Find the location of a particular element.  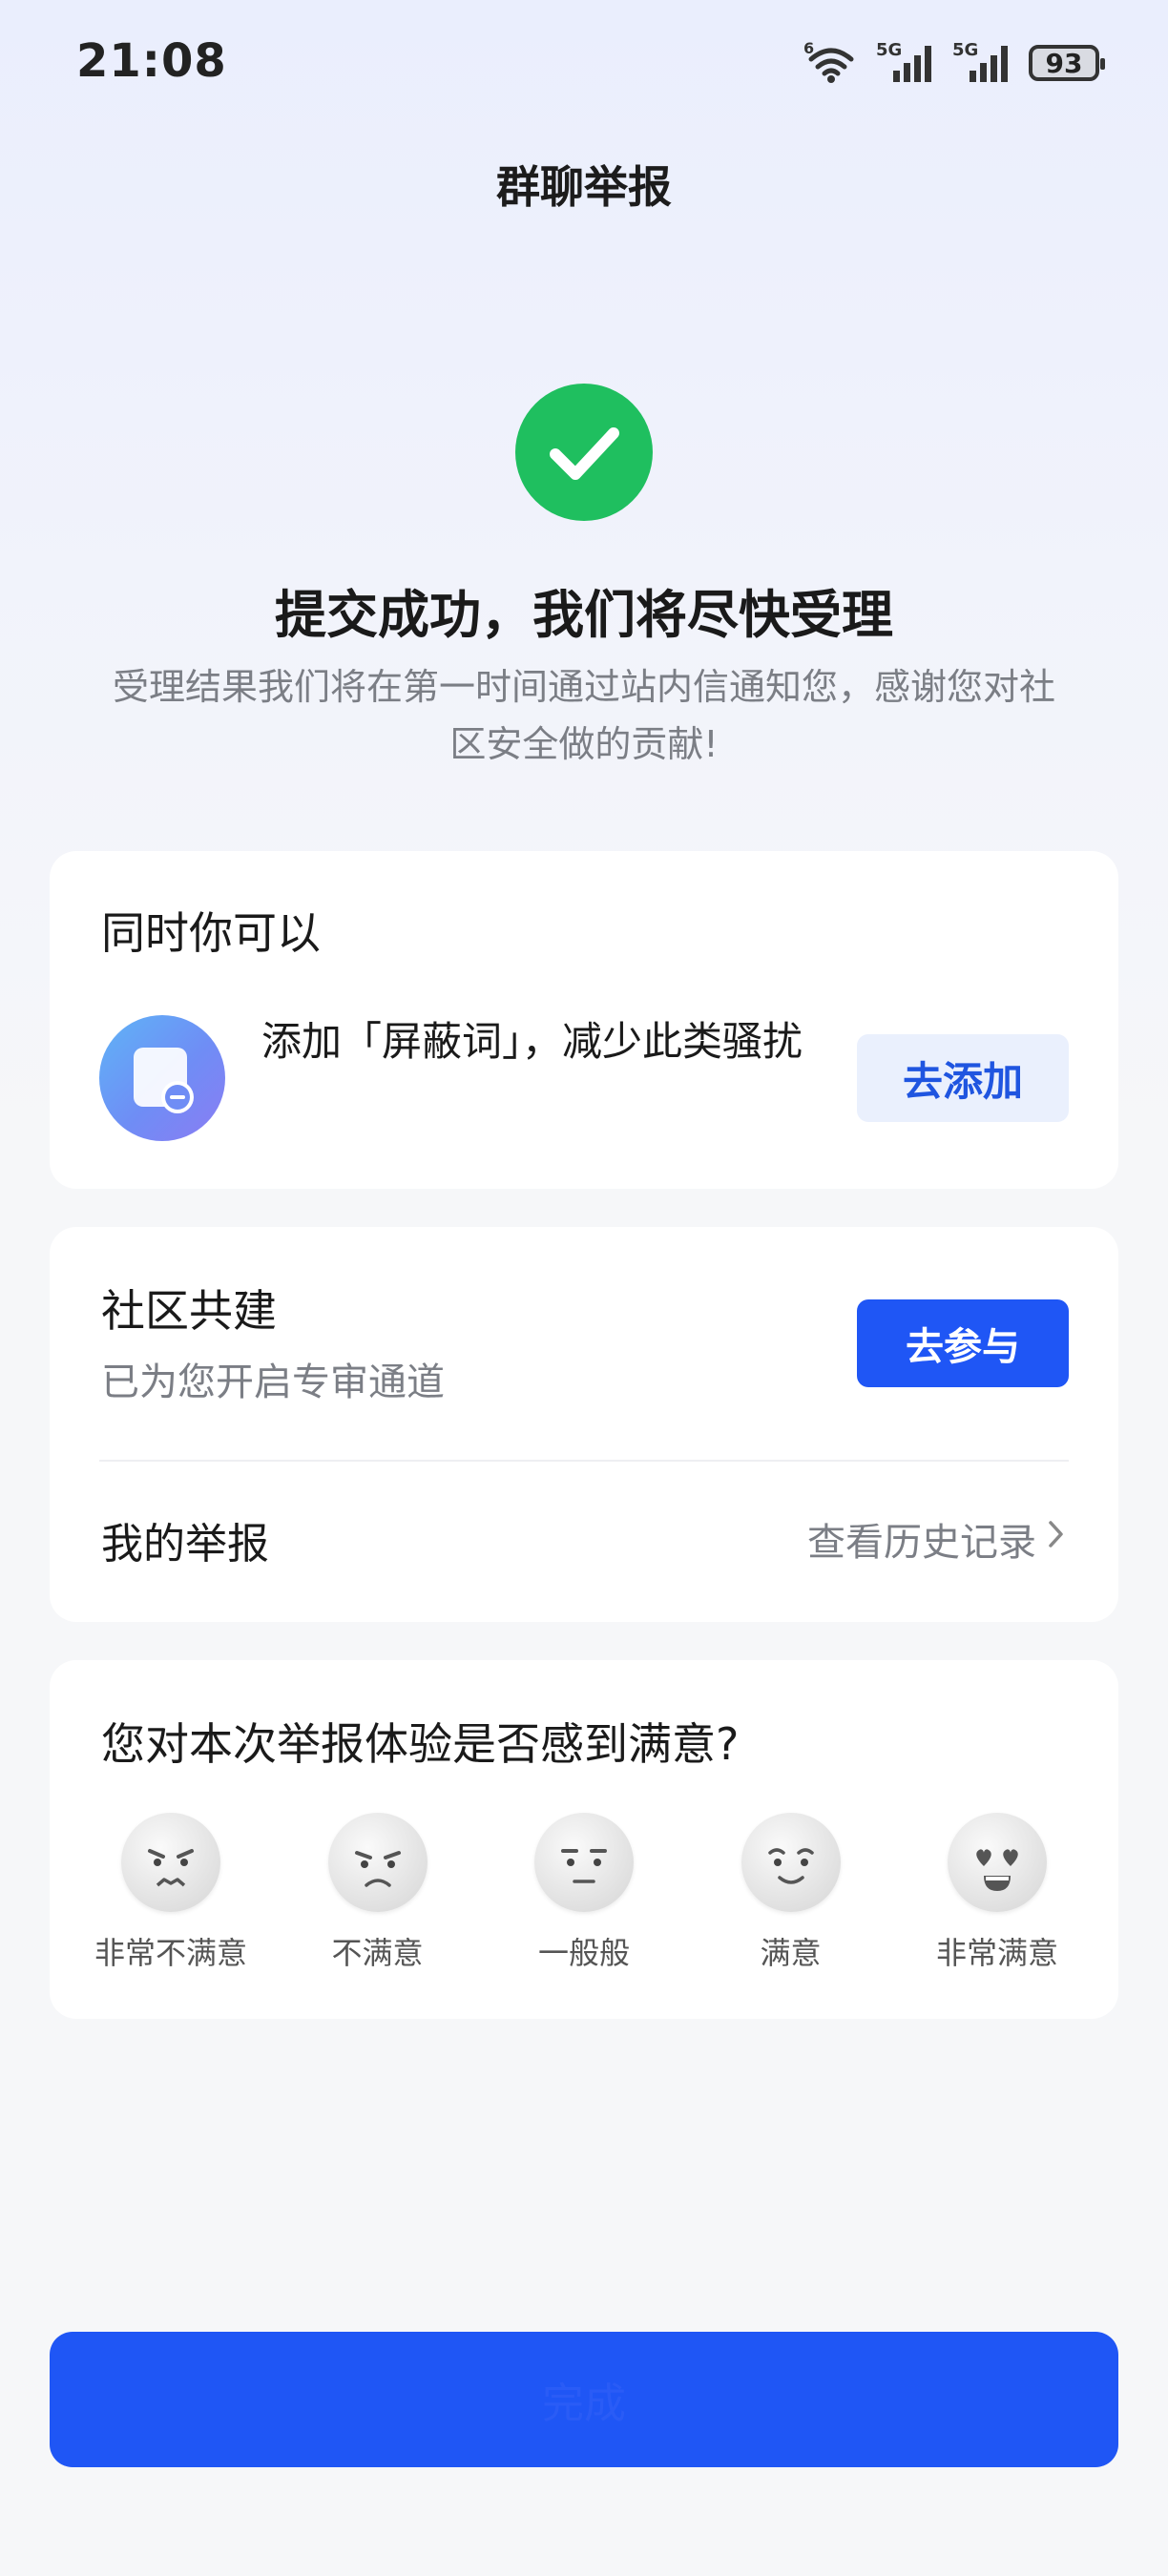

rating-option-satisfied: 满意 is located at coordinates (791, 1893).